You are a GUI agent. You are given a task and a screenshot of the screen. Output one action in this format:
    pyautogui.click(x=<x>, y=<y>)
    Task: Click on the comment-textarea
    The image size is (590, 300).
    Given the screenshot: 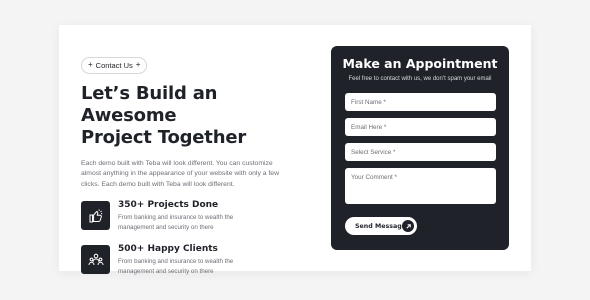 What is the action you would take?
    pyautogui.click(x=420, y=186)
    